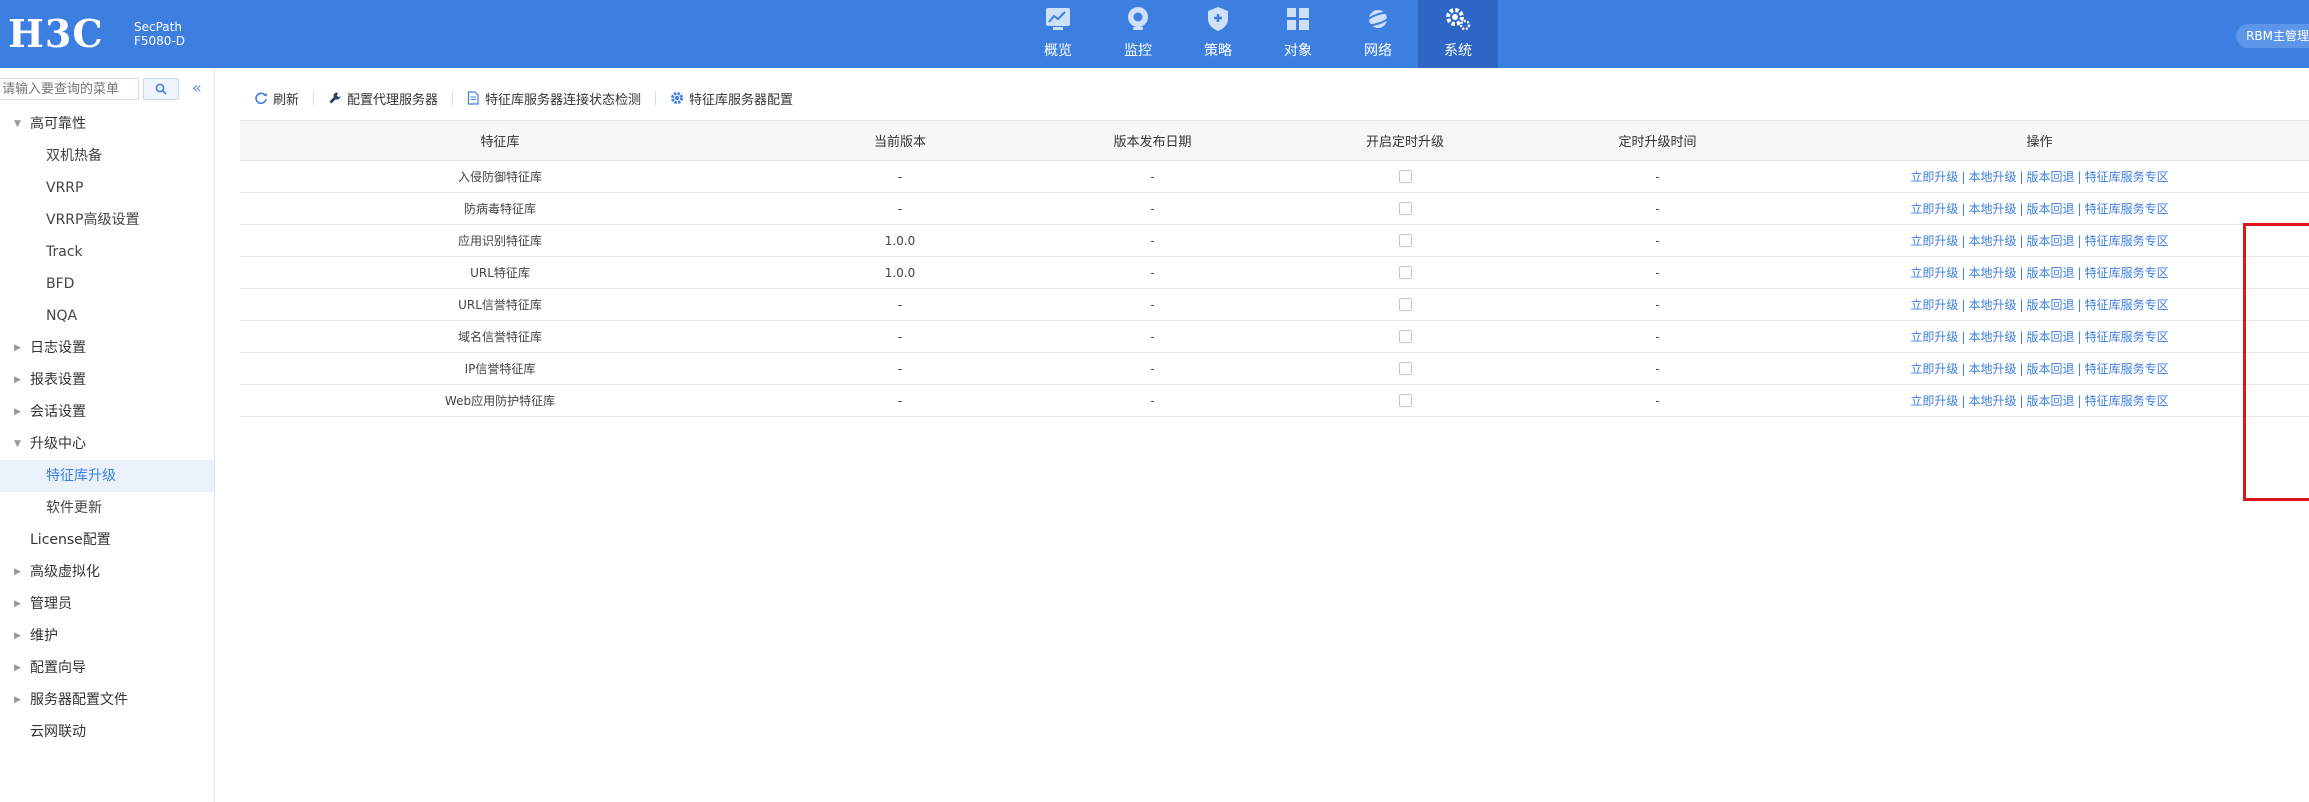 Image resolution: width=2309 pixels, height=802 pixels. What do you see at coordinates (1657, 142) in the screenshot?
I see `column-header-upgrade-time: 定时升级时间` at bounding box center [1657, 142].